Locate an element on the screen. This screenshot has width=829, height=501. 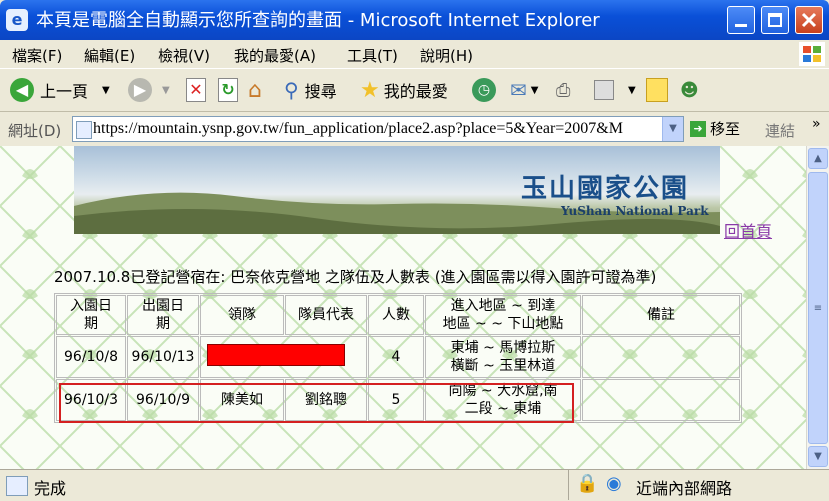
park-banner: 玉山國家公園 YuShan National Park is located at coordinates (397, 190).